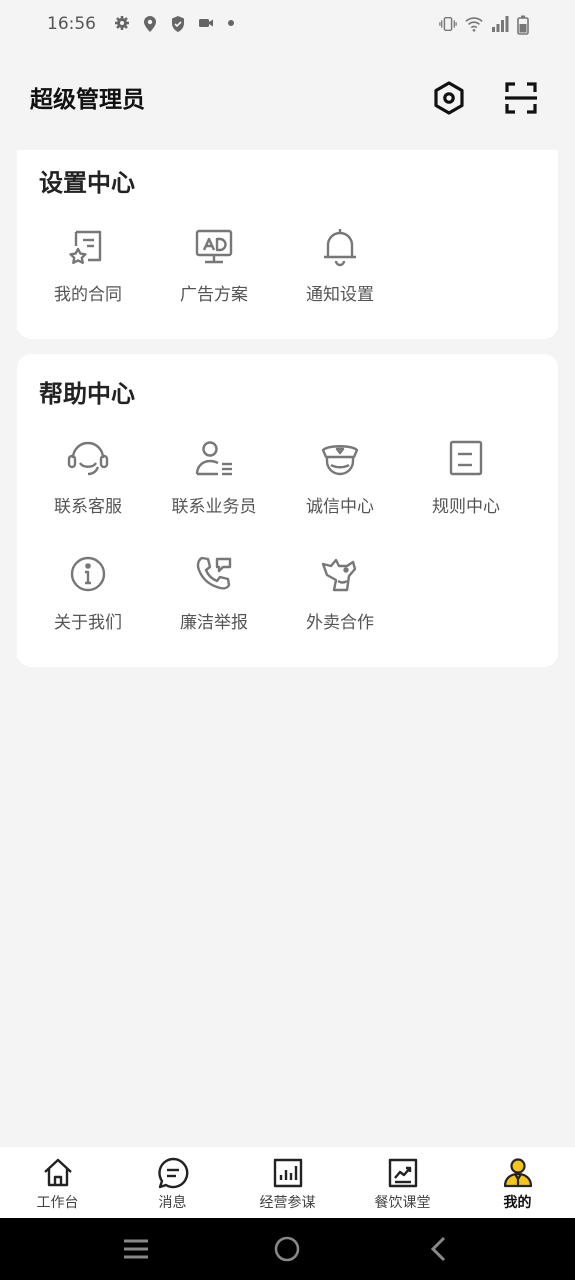 This screenshot has height=1280, width=575. What do you see at coordinates (88, 623) in the screenshot?
I see `about-us-label: 关于我们` at bounding box center [88, 623].